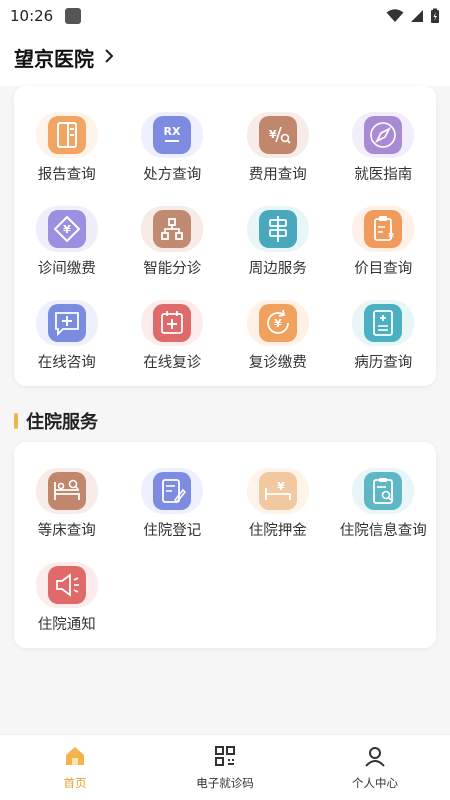  I want to click on service-item: ¥ 费用查询, so click(278, 137).